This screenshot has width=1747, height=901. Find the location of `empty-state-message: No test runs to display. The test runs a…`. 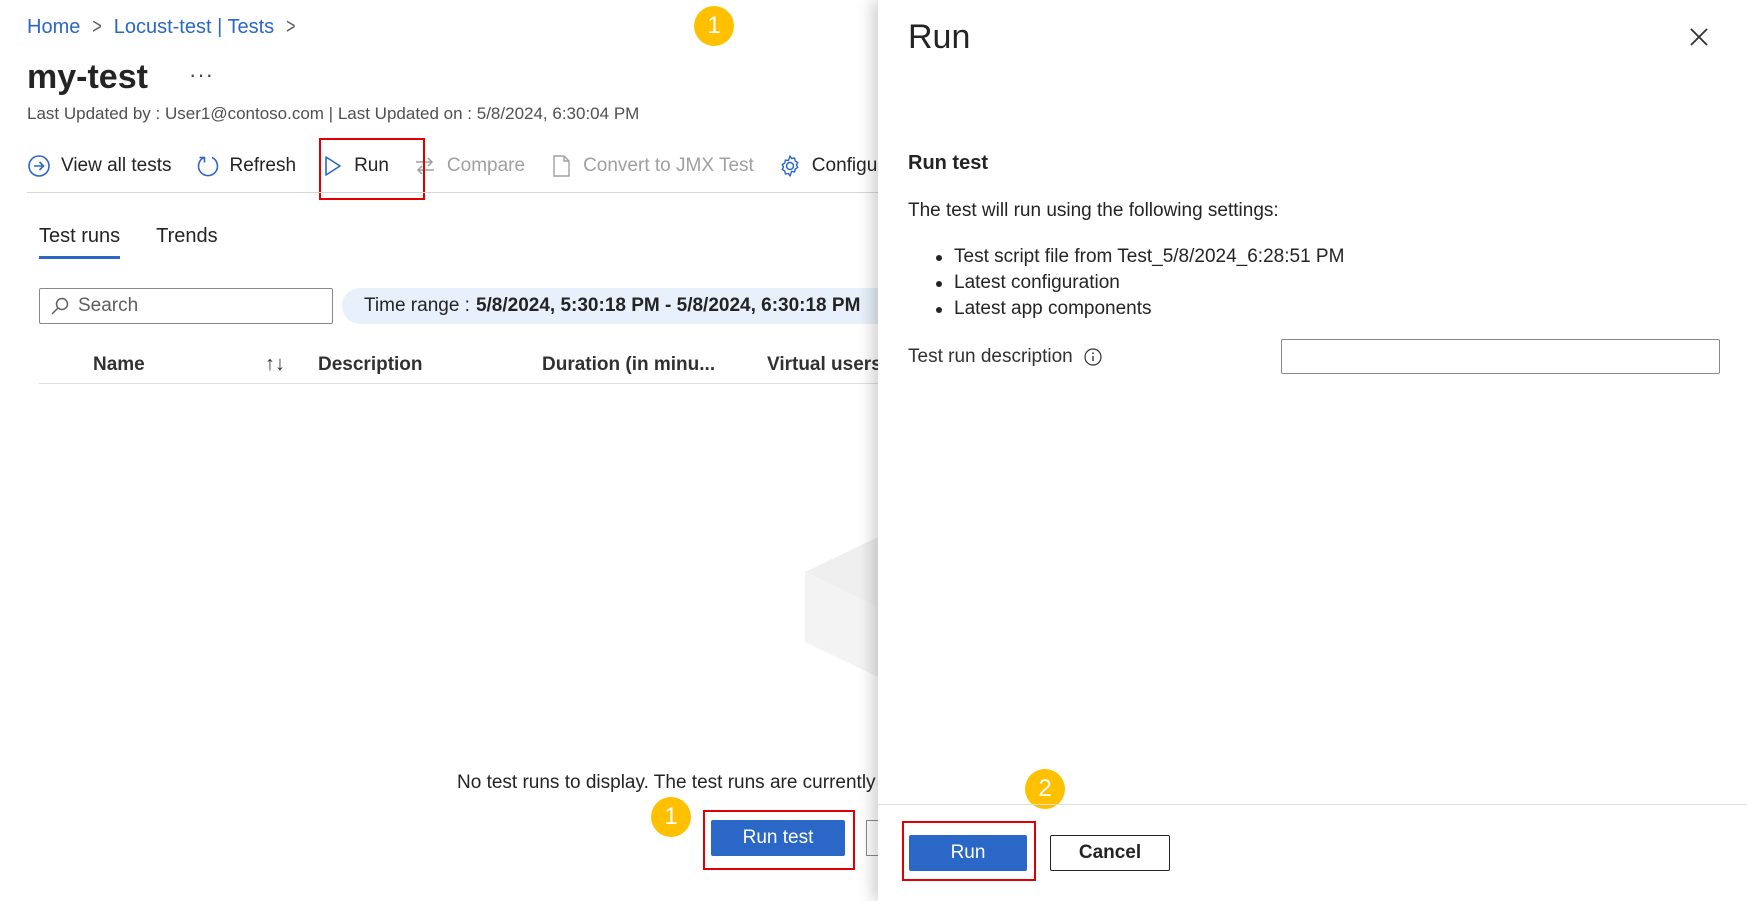

empty-state-message: No test runs to display. The test runs a… is located at coordinates (666, 782).